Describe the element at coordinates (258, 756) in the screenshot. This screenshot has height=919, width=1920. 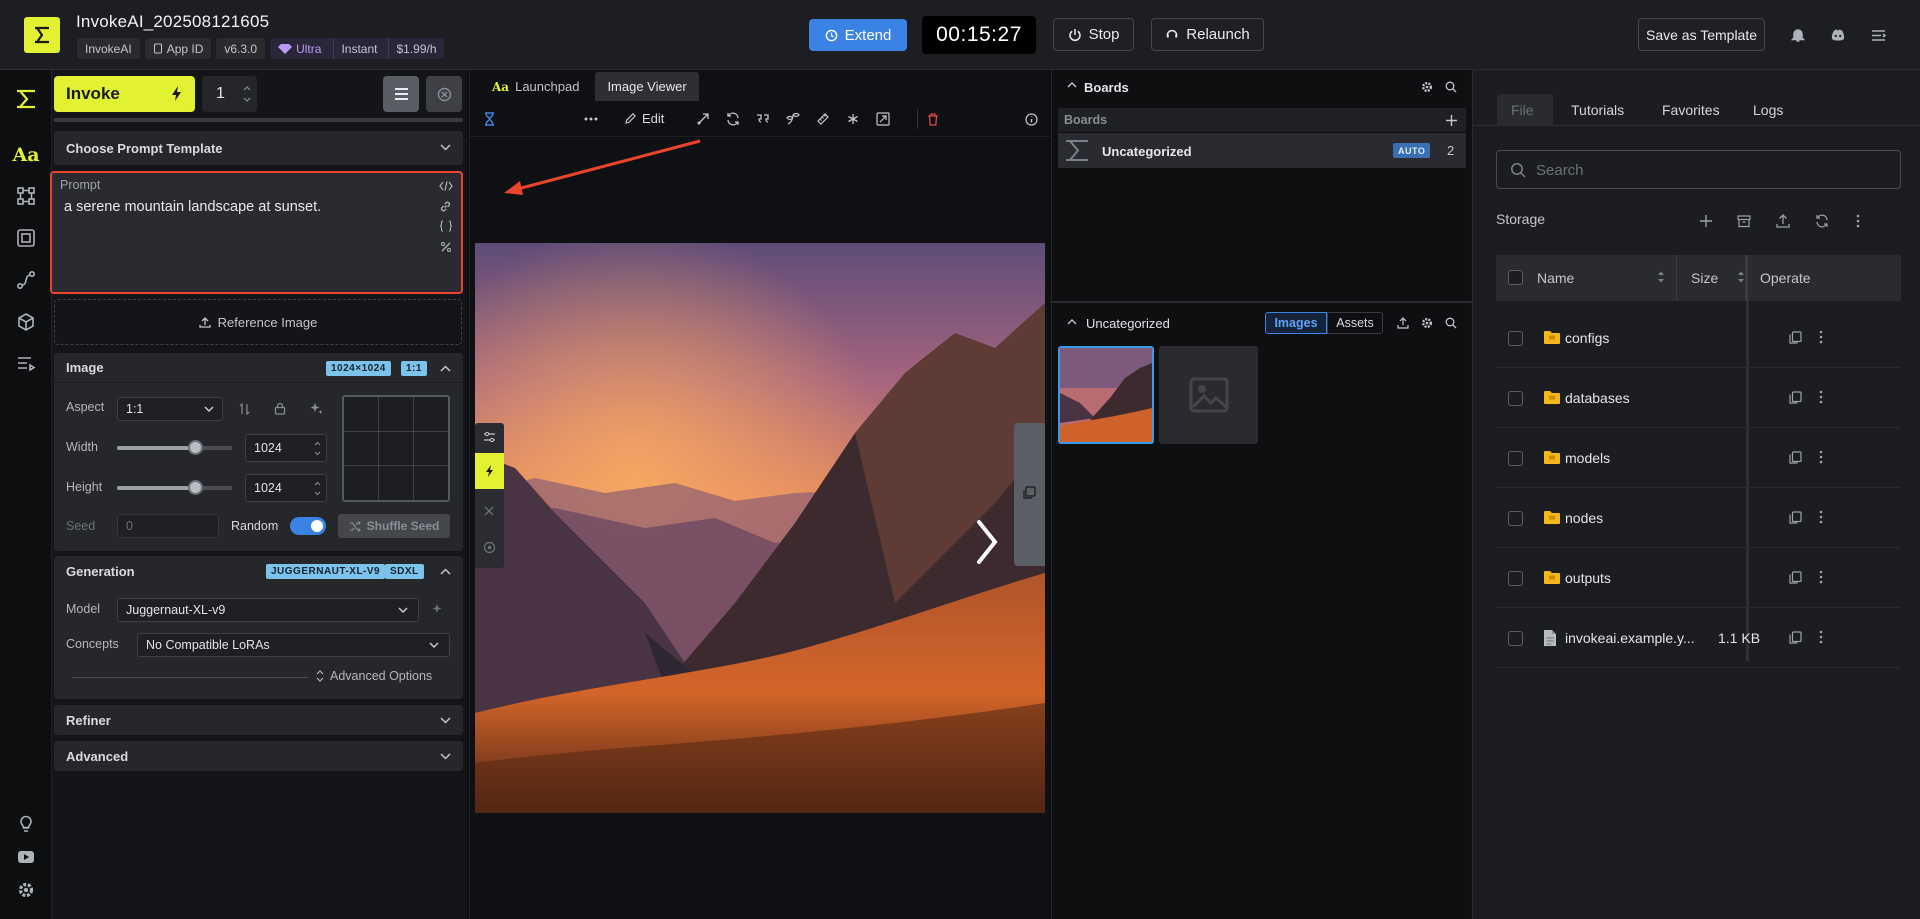
I see `advanced-section: Advanced` at that location.